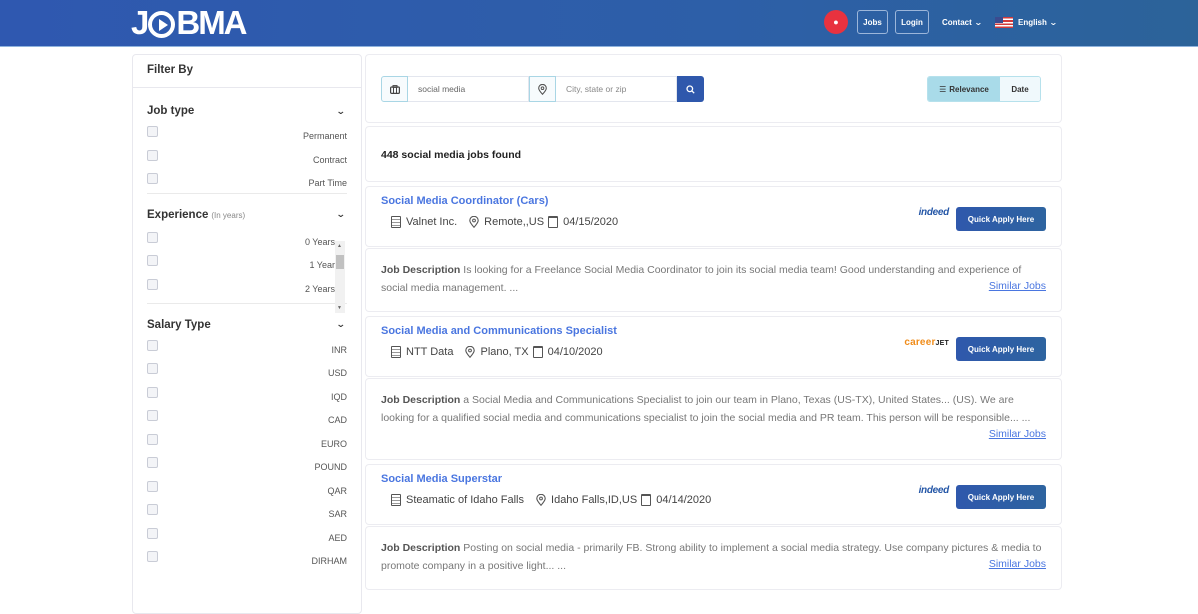 The width and height of the screenshot is (1198, 614). What do you see at coordinates (616, 89) in the screenshot?
I see `location-input` at bounding box center [616, 89].